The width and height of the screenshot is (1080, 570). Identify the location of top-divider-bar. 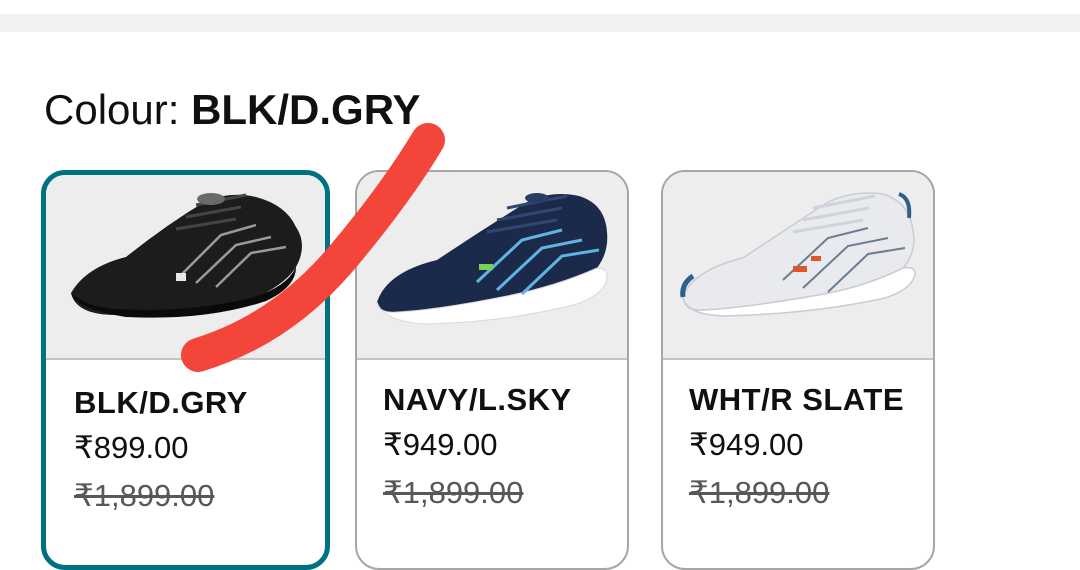
(540, 23).